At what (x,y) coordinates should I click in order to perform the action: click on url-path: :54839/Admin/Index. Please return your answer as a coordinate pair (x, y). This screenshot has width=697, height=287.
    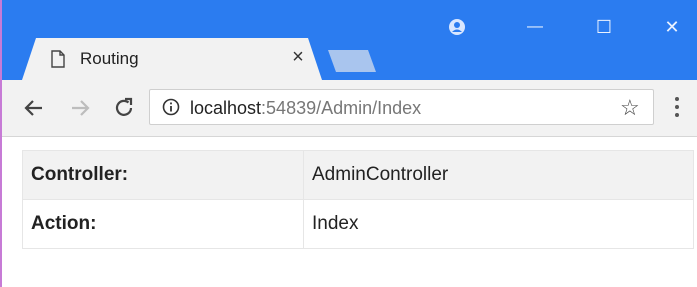
    Looking at the image, I should click on (341, 108).